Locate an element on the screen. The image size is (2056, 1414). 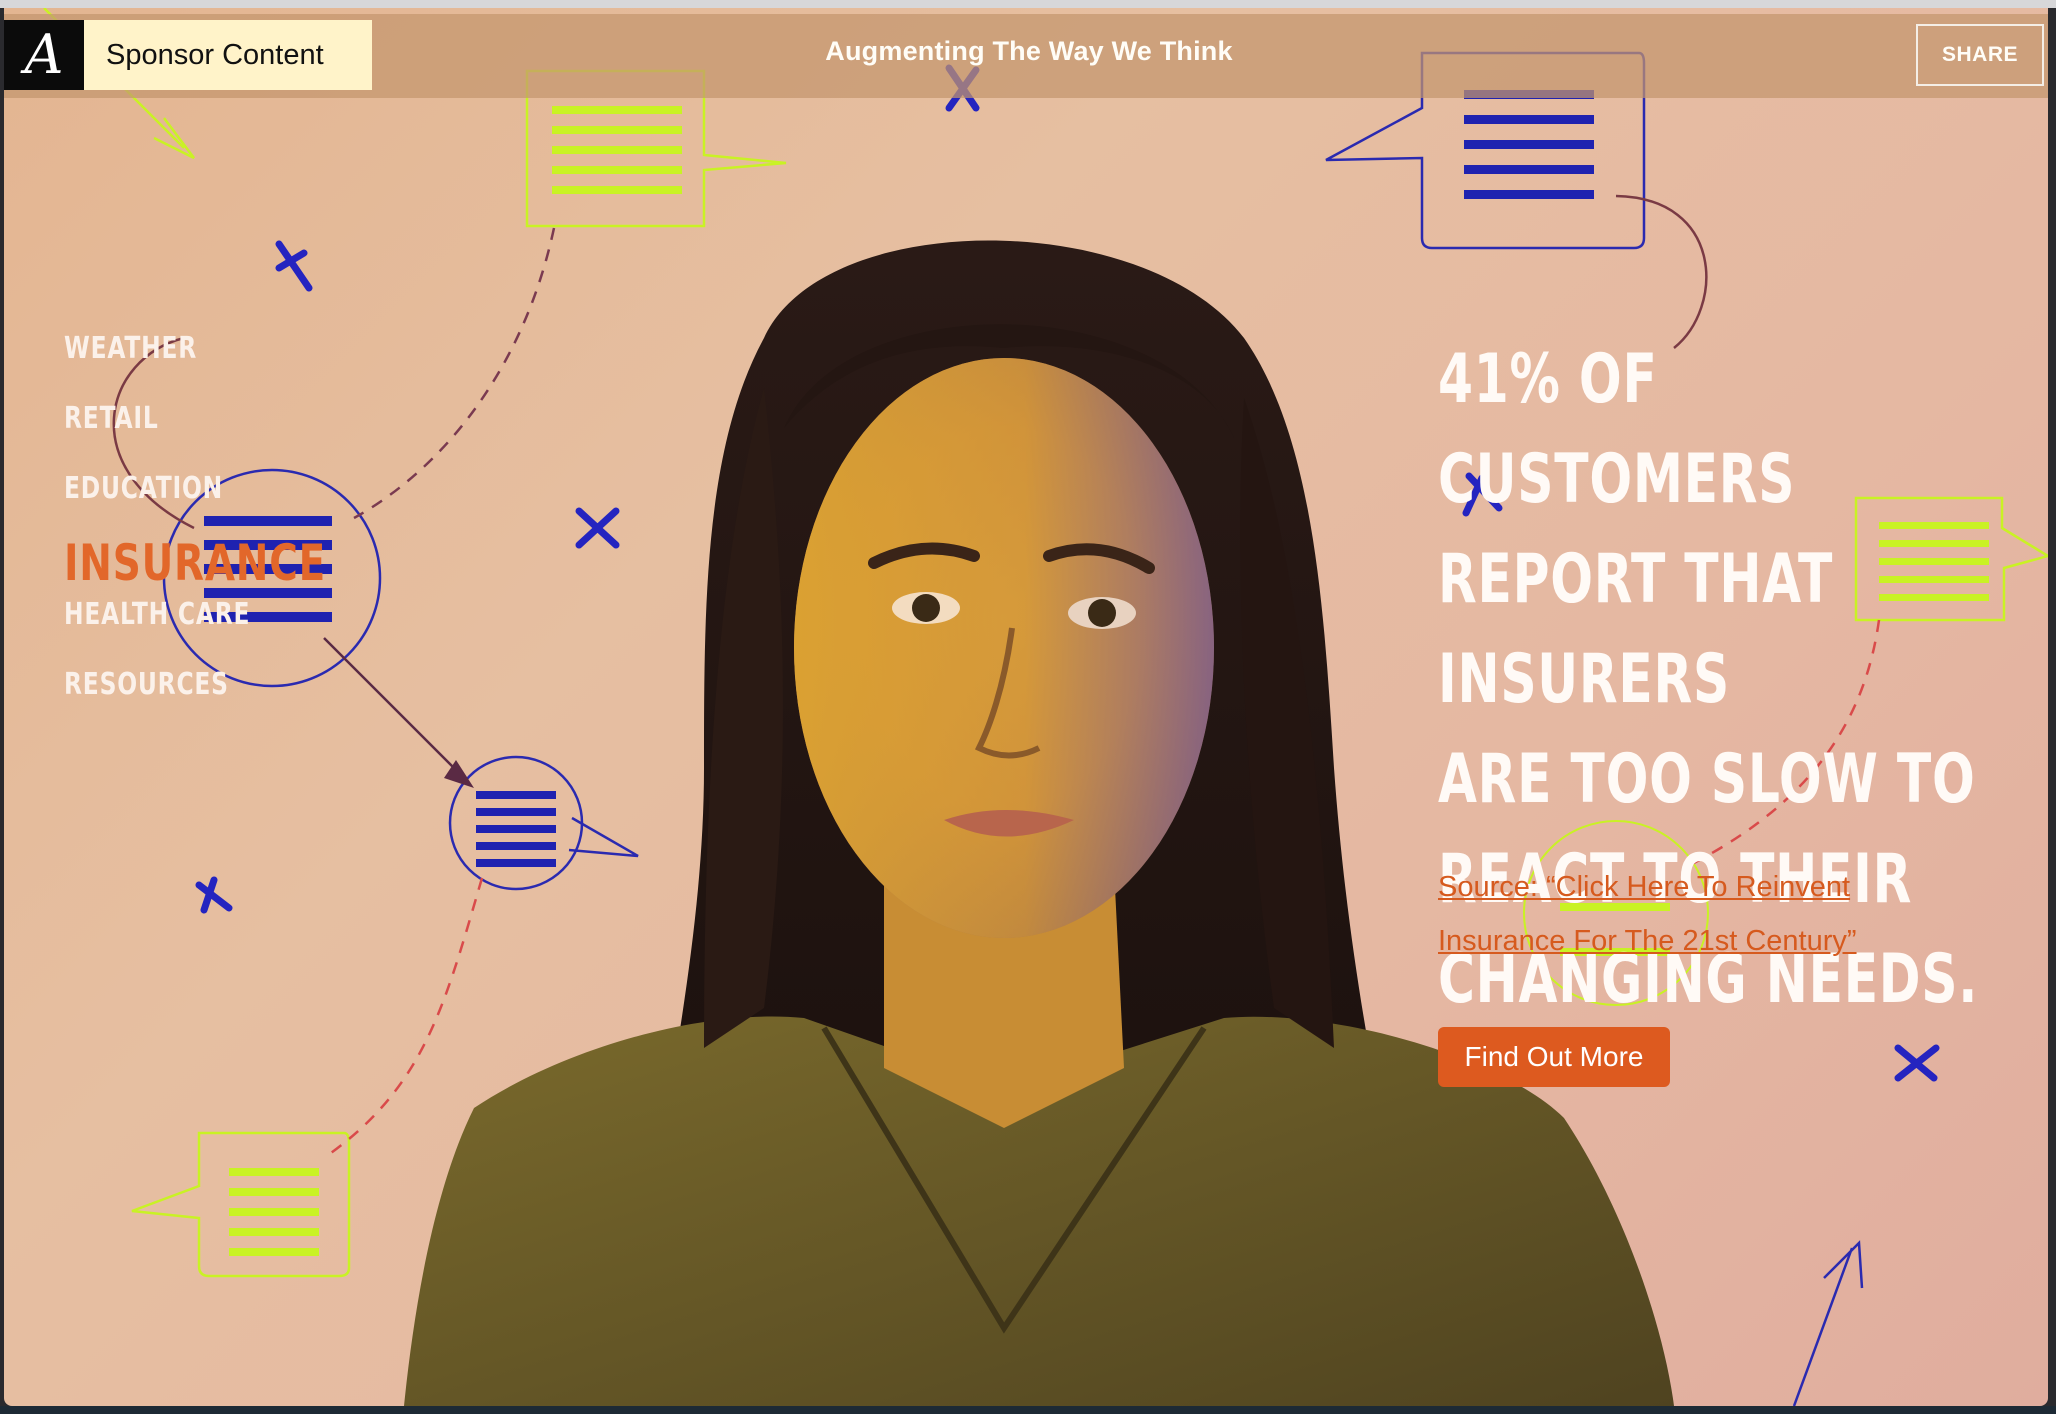
find-out-more-button: Find Out More is located at coordinates (1554, 1057).